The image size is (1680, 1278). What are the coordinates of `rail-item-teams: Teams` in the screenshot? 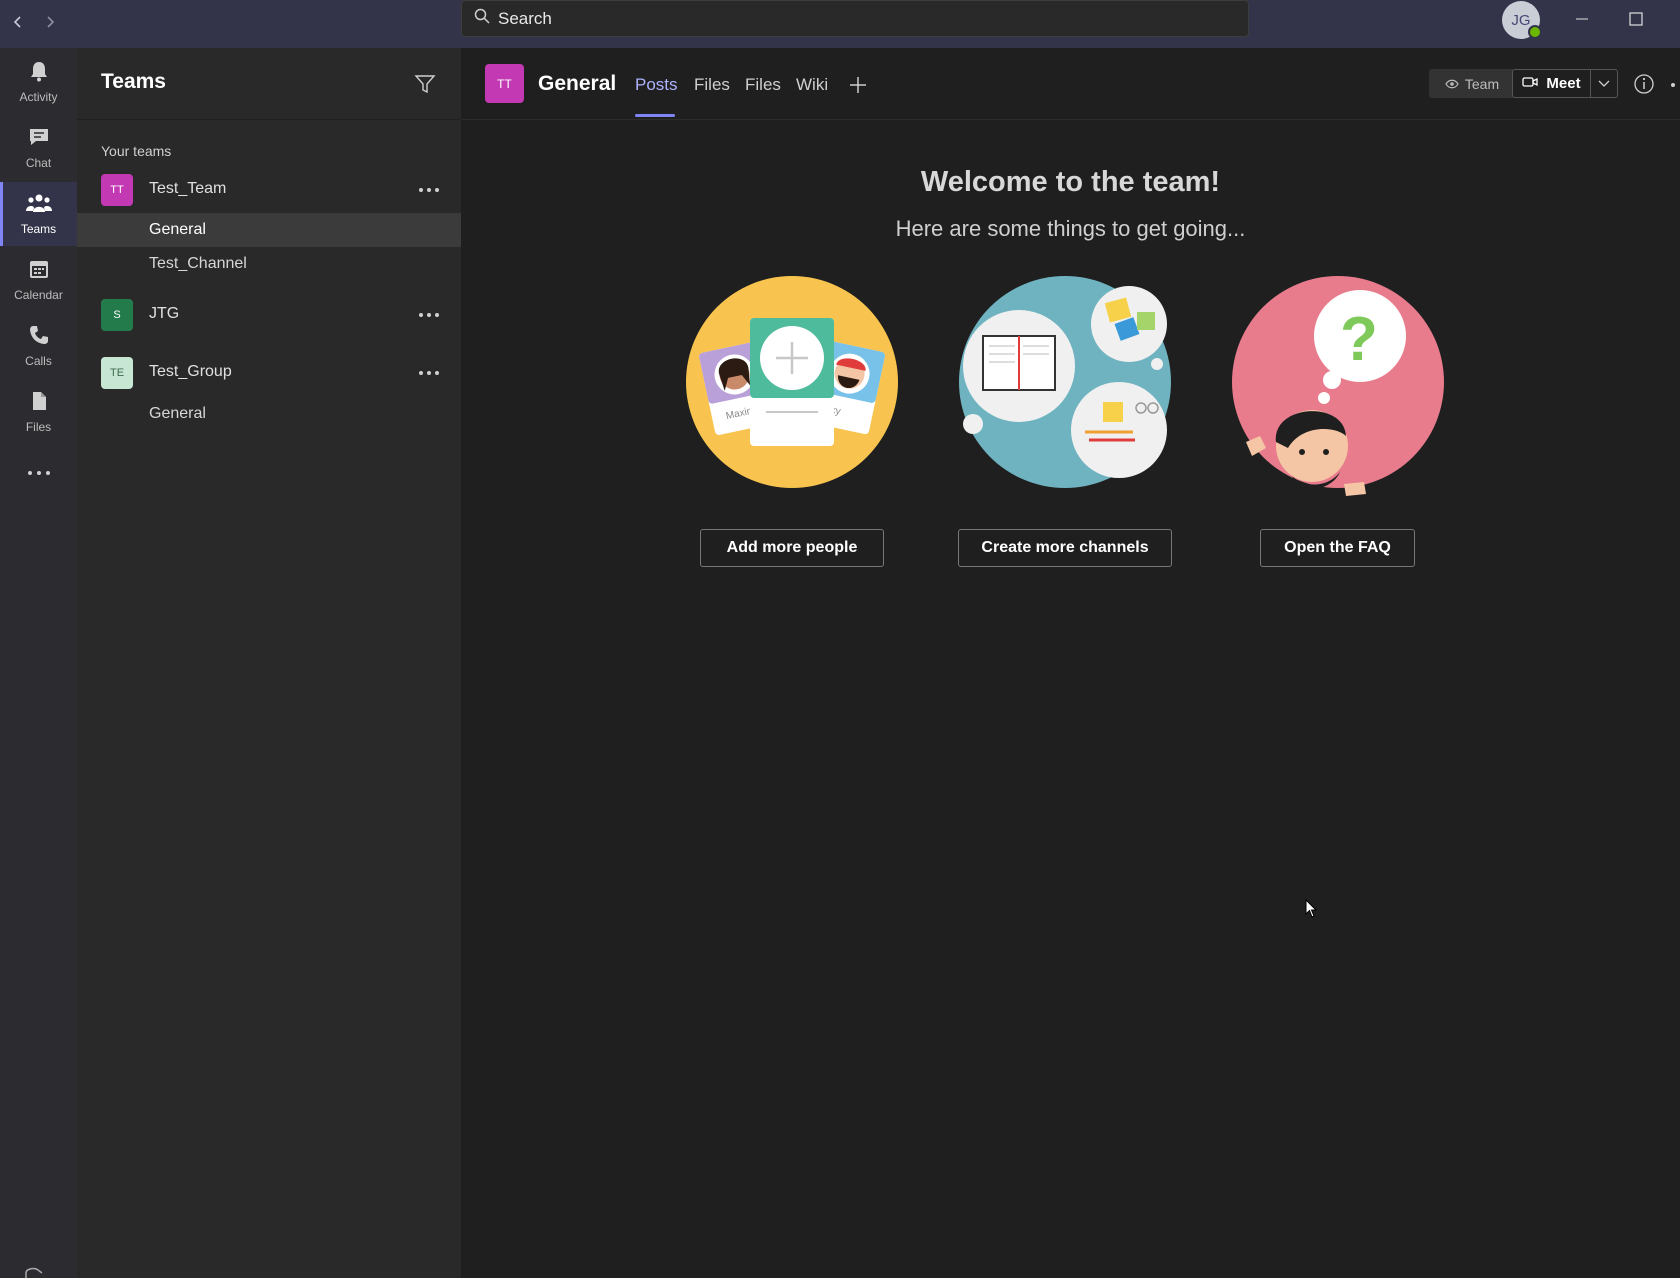 It's located at (38, 214).